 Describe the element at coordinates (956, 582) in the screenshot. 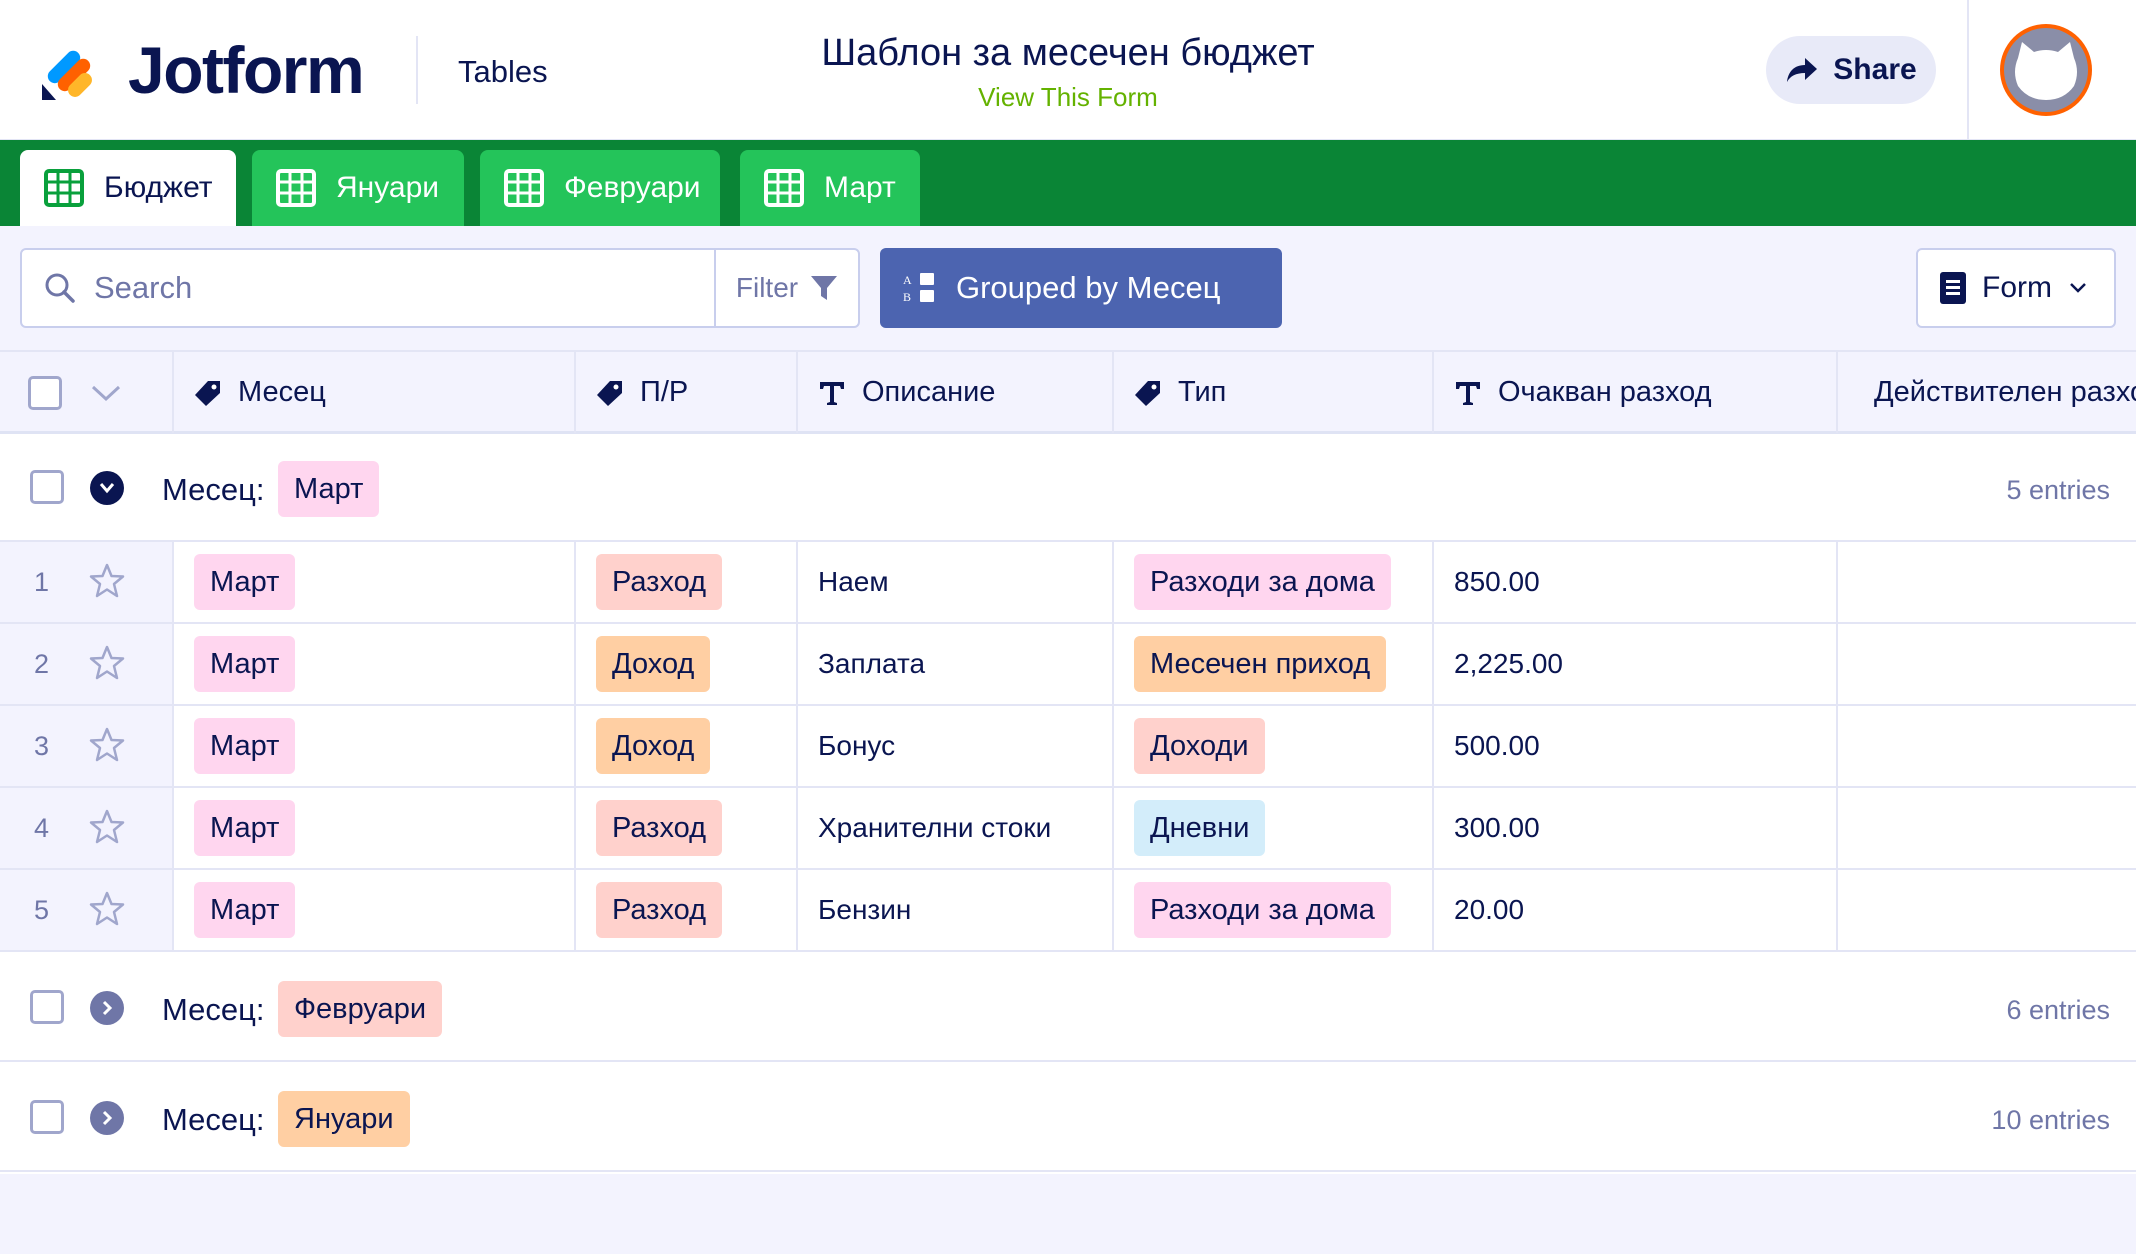

I see `cell-description: Наем` at that location.